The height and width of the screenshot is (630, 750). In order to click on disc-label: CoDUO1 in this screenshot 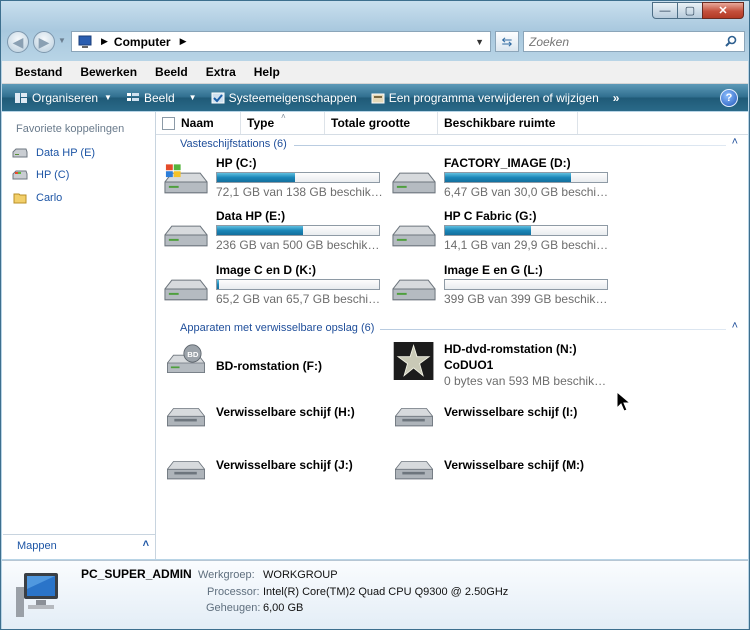, I will do `click(469, 365)`.